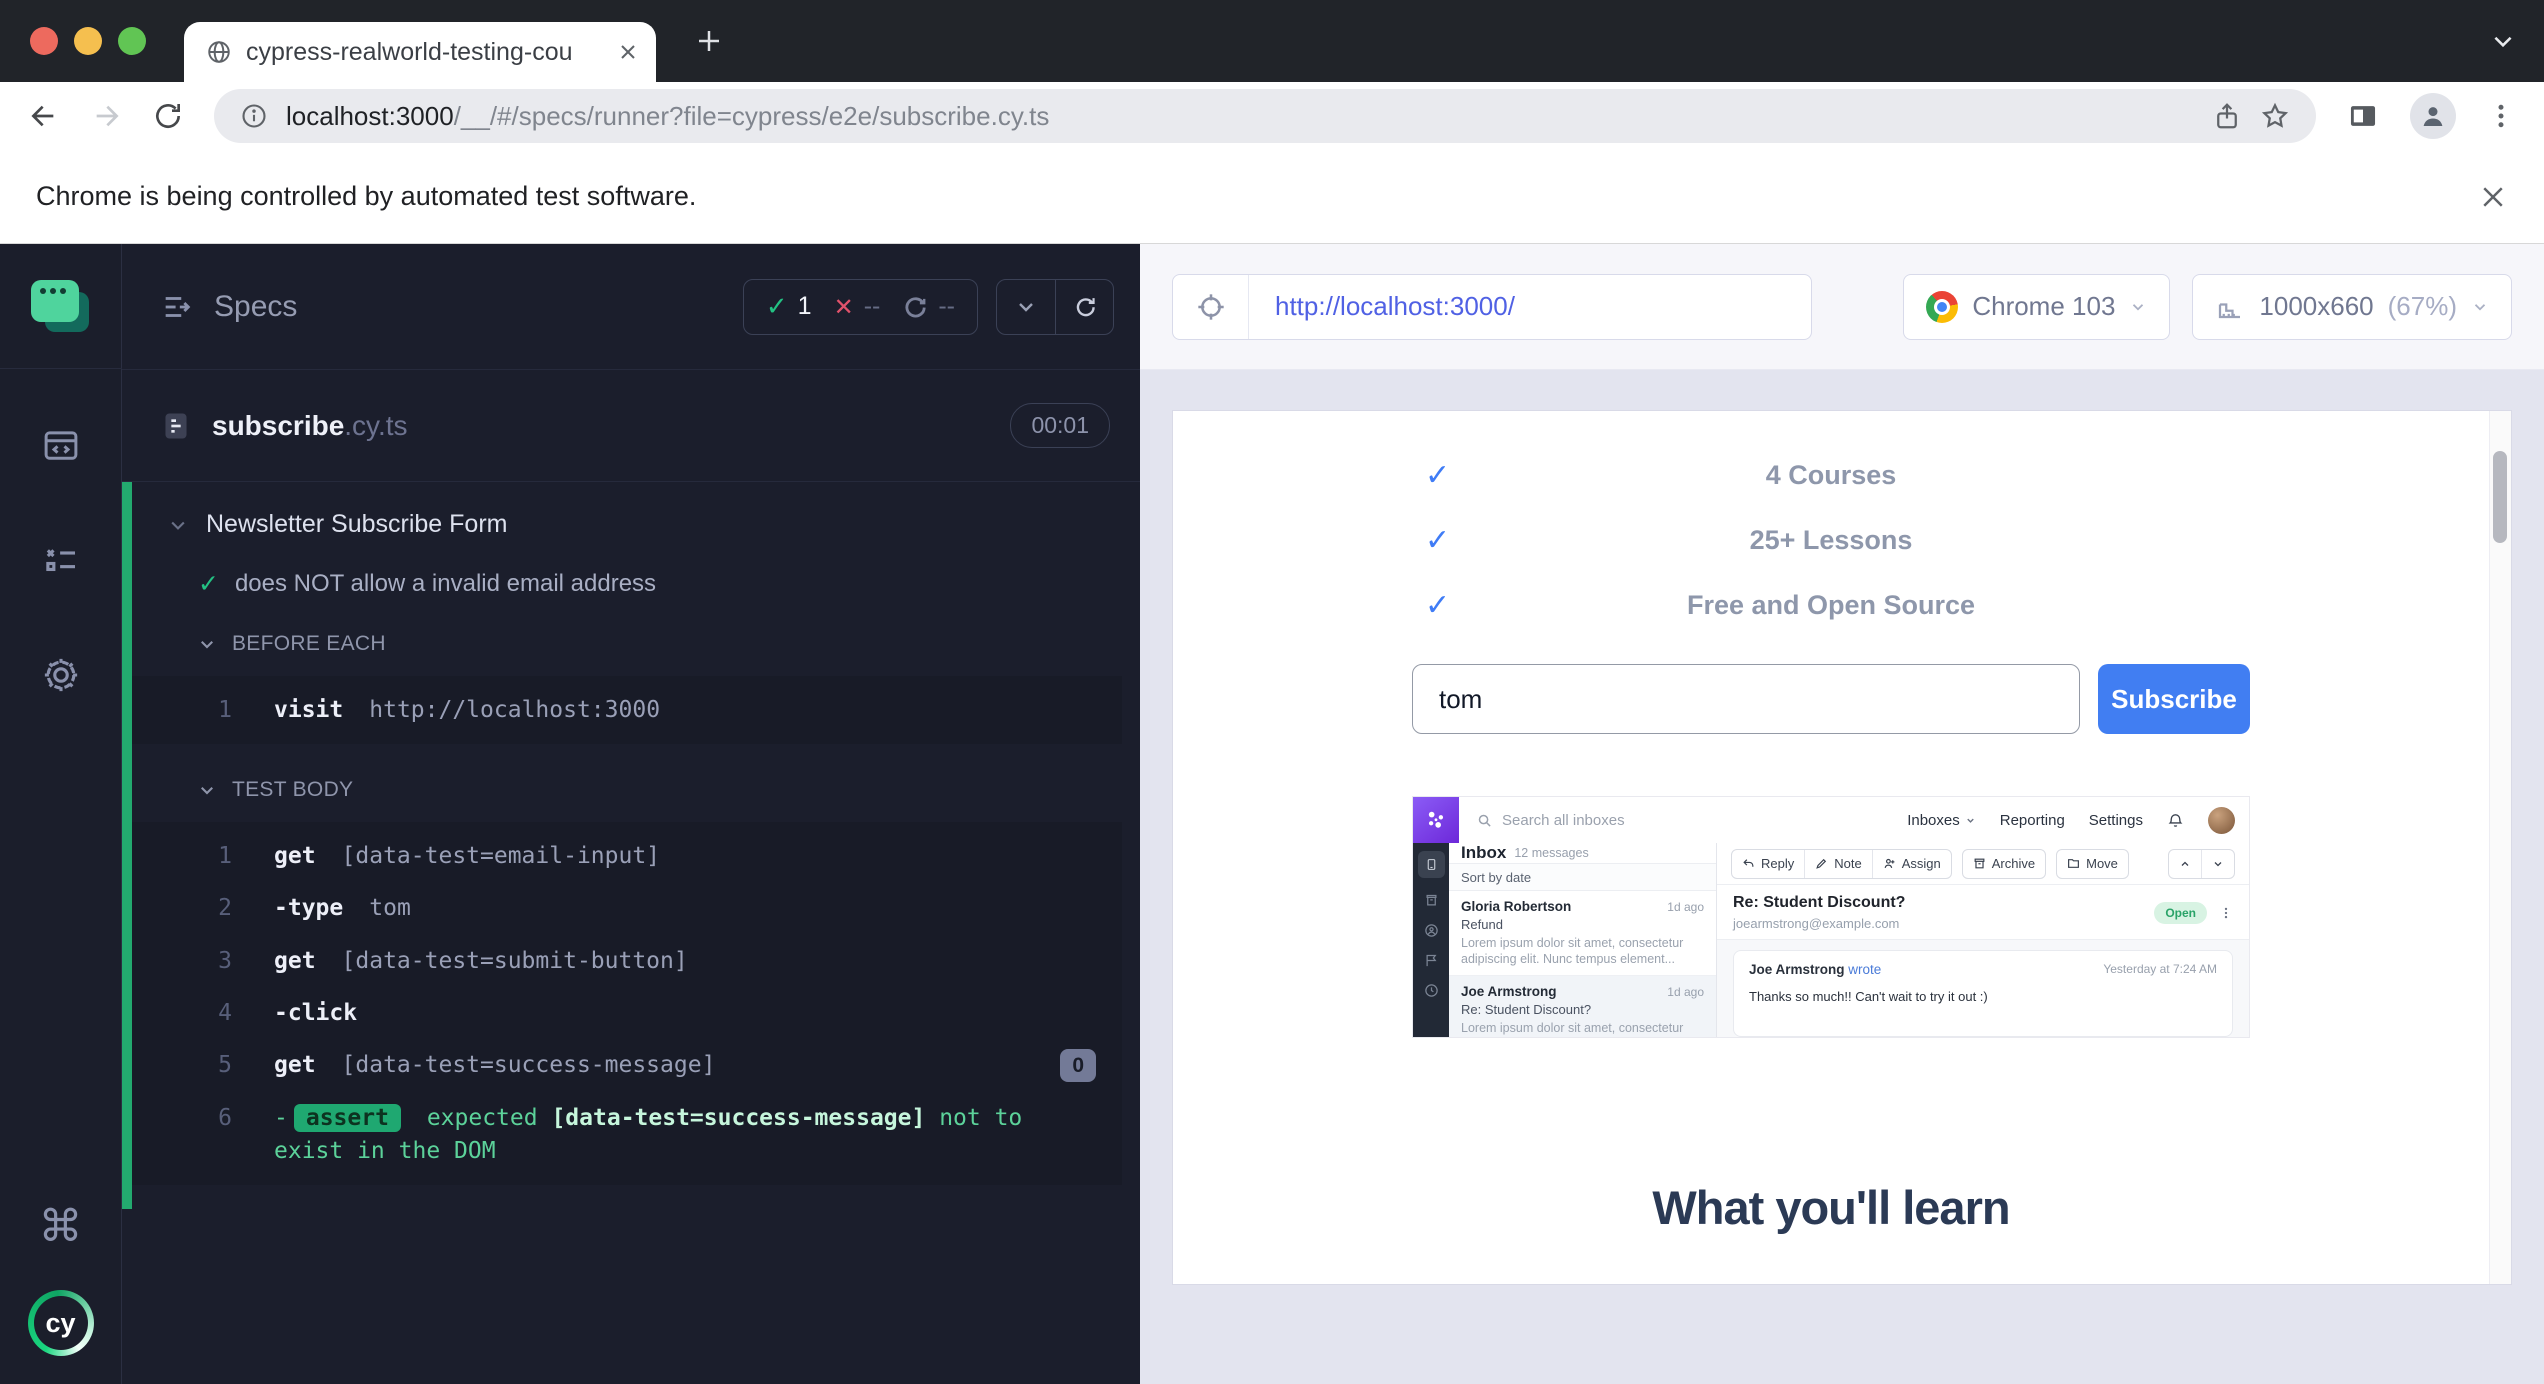 The width and height of the screenshot is (2544, 1384). I want to click on cypress-app-logo-icon, so click(60, 307).